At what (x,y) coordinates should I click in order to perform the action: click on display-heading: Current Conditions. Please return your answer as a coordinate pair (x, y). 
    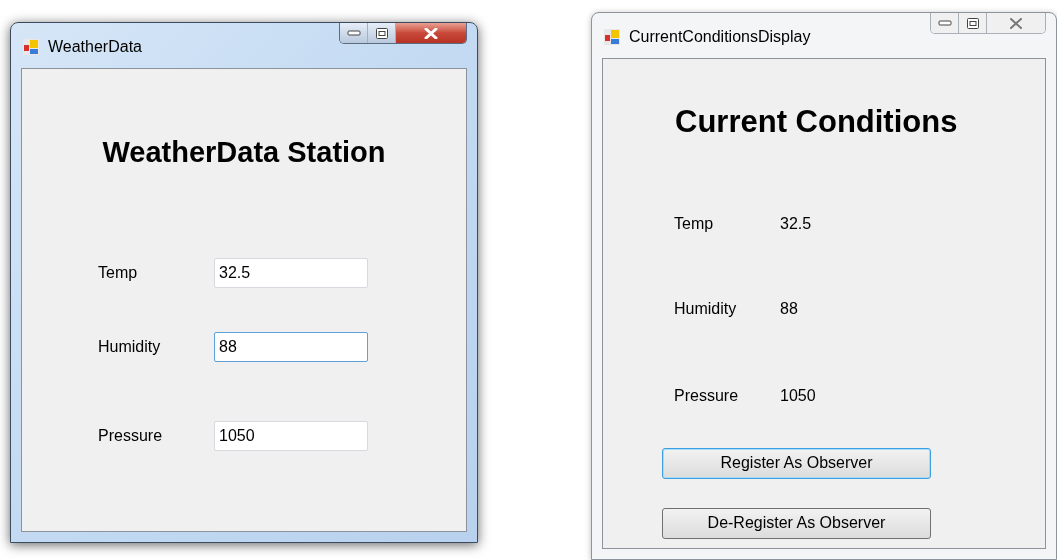
    Looking at the image, I should click on (816, 122).